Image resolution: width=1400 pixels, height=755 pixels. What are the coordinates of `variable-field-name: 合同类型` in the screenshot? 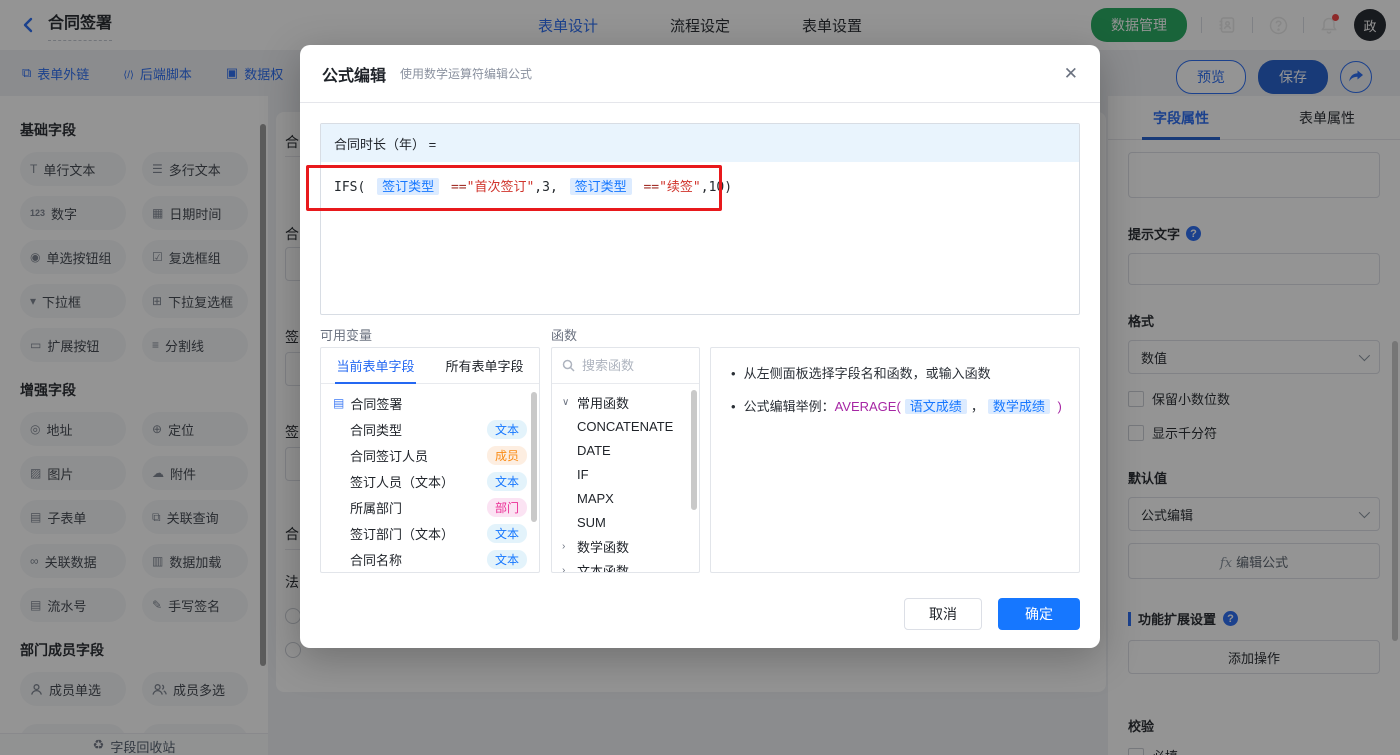 It's located at (376, 430).